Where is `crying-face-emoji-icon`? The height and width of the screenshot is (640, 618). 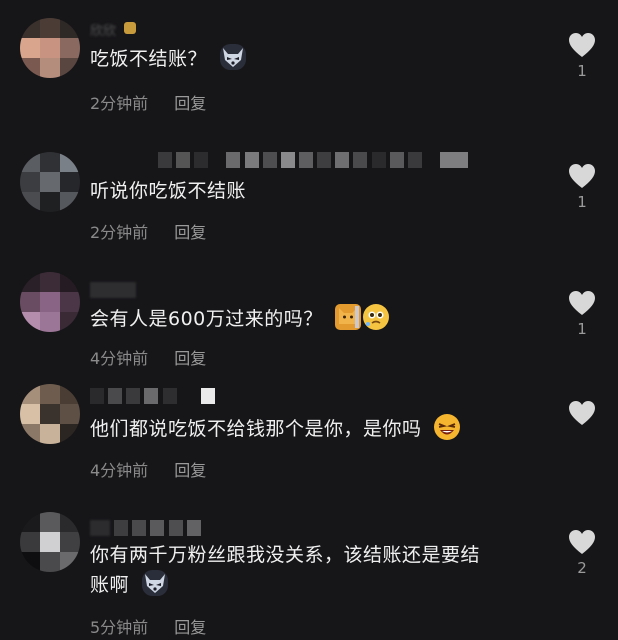
crying-face-emoji-icon is located at coordinates (376, 317).